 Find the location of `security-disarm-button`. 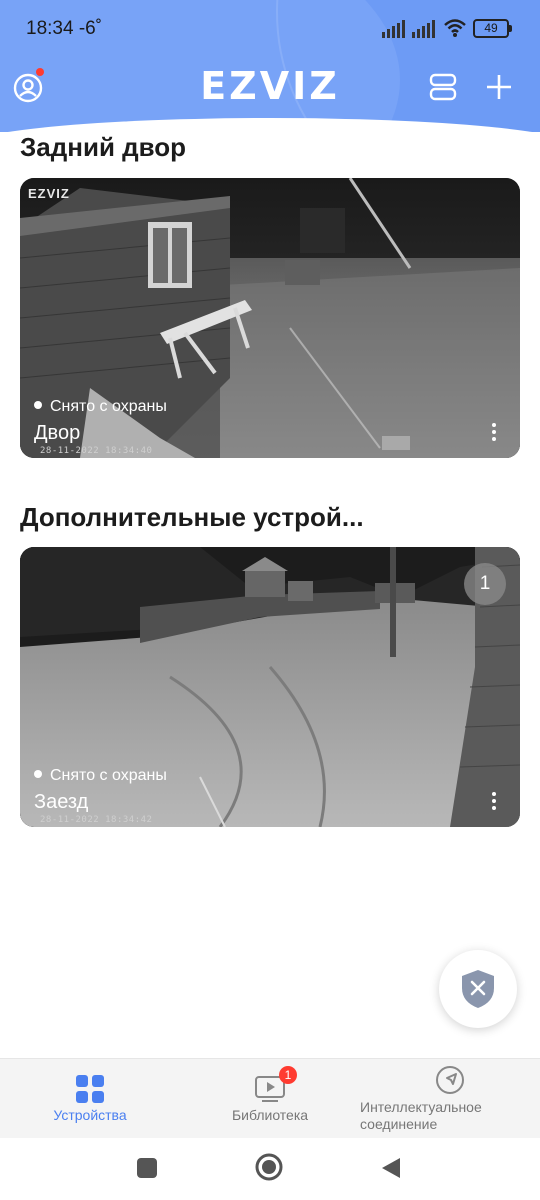

security-disarm-button is located at coordinates (478, 989).